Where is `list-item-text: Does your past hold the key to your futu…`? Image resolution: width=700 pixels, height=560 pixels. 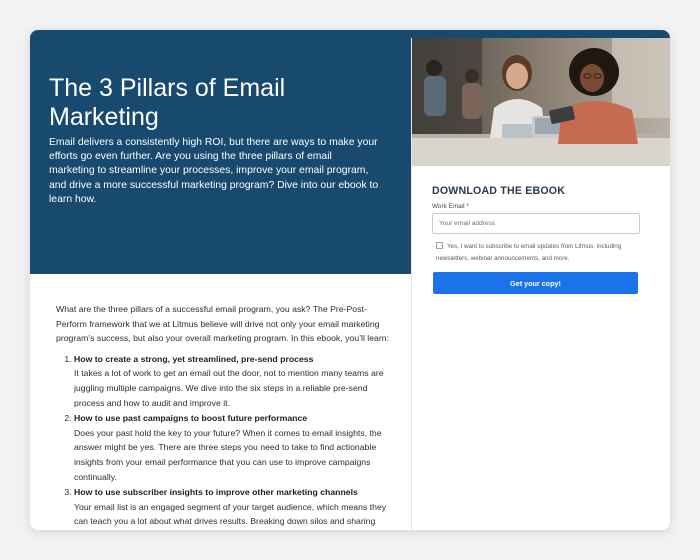
list-item-text: Does your past hold the key to your futu… is located at coordinates (228, 454).